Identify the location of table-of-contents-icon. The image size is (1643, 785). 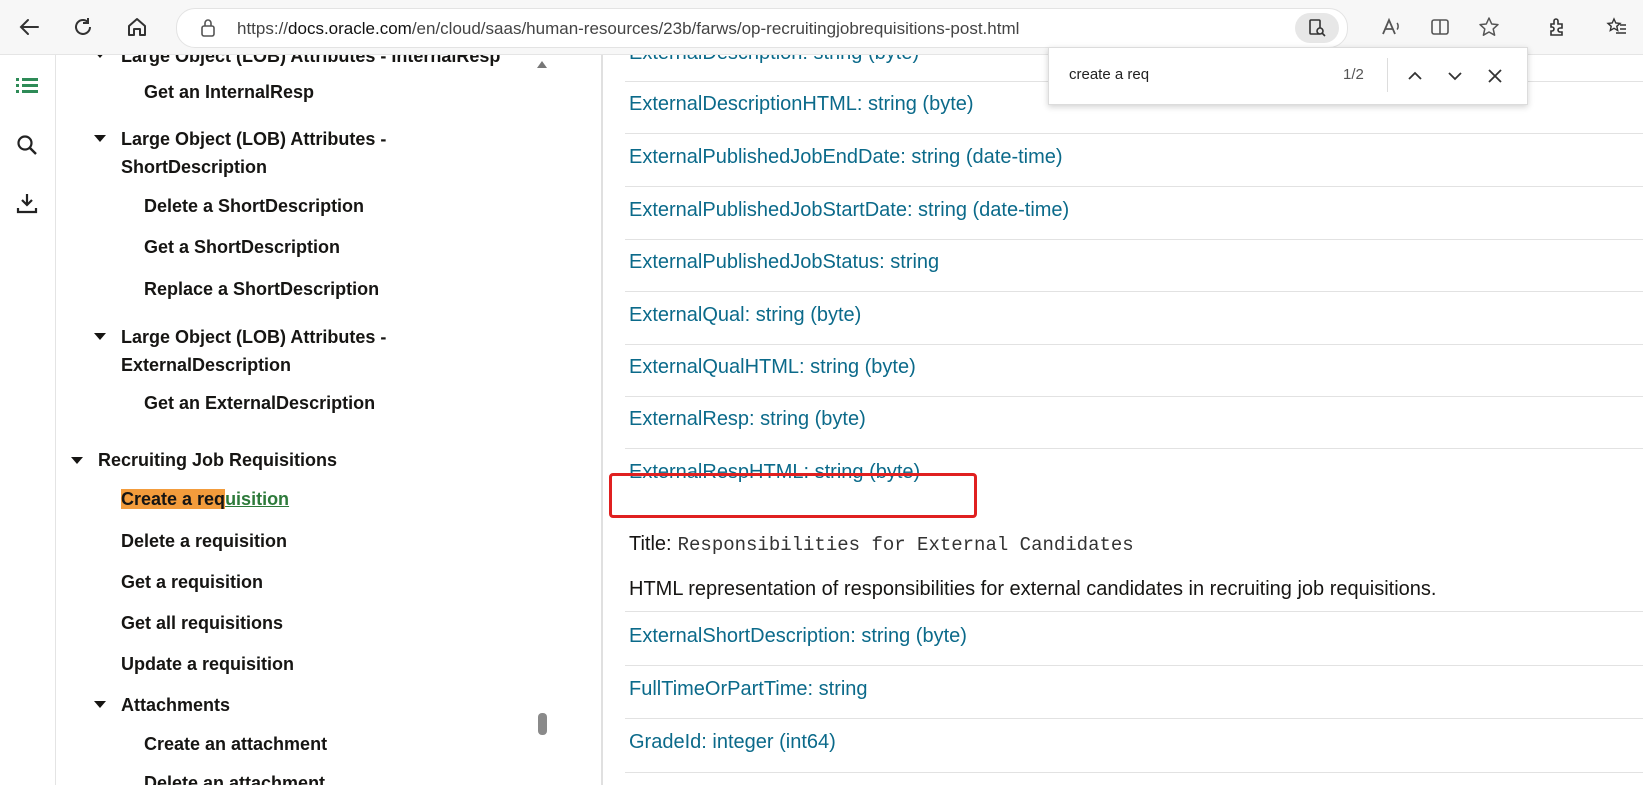
(27, 86).